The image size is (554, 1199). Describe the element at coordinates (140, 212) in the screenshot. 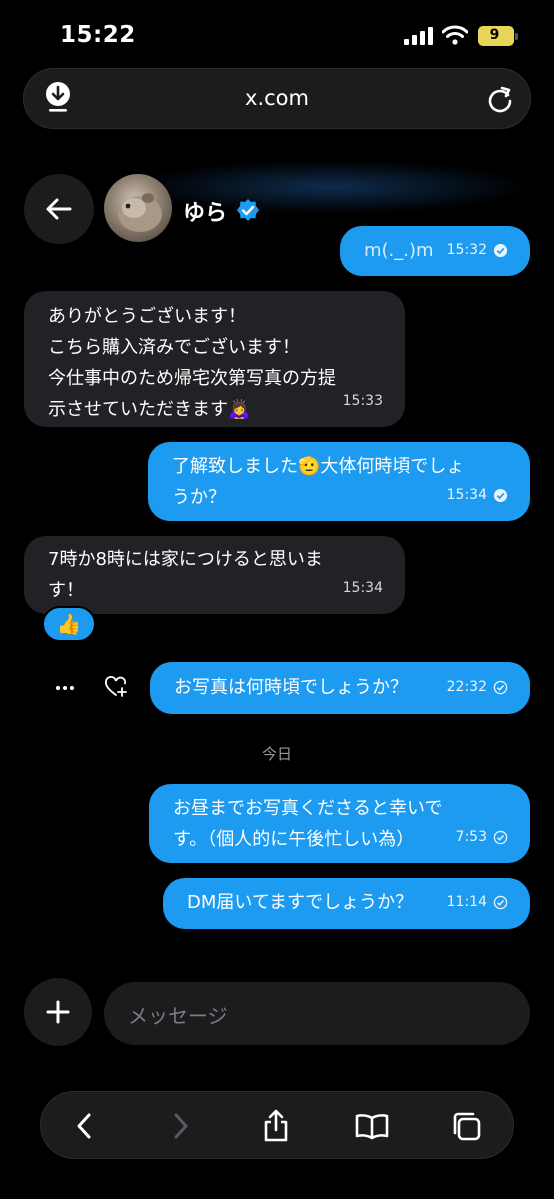

I see `avatar-image` at that location.